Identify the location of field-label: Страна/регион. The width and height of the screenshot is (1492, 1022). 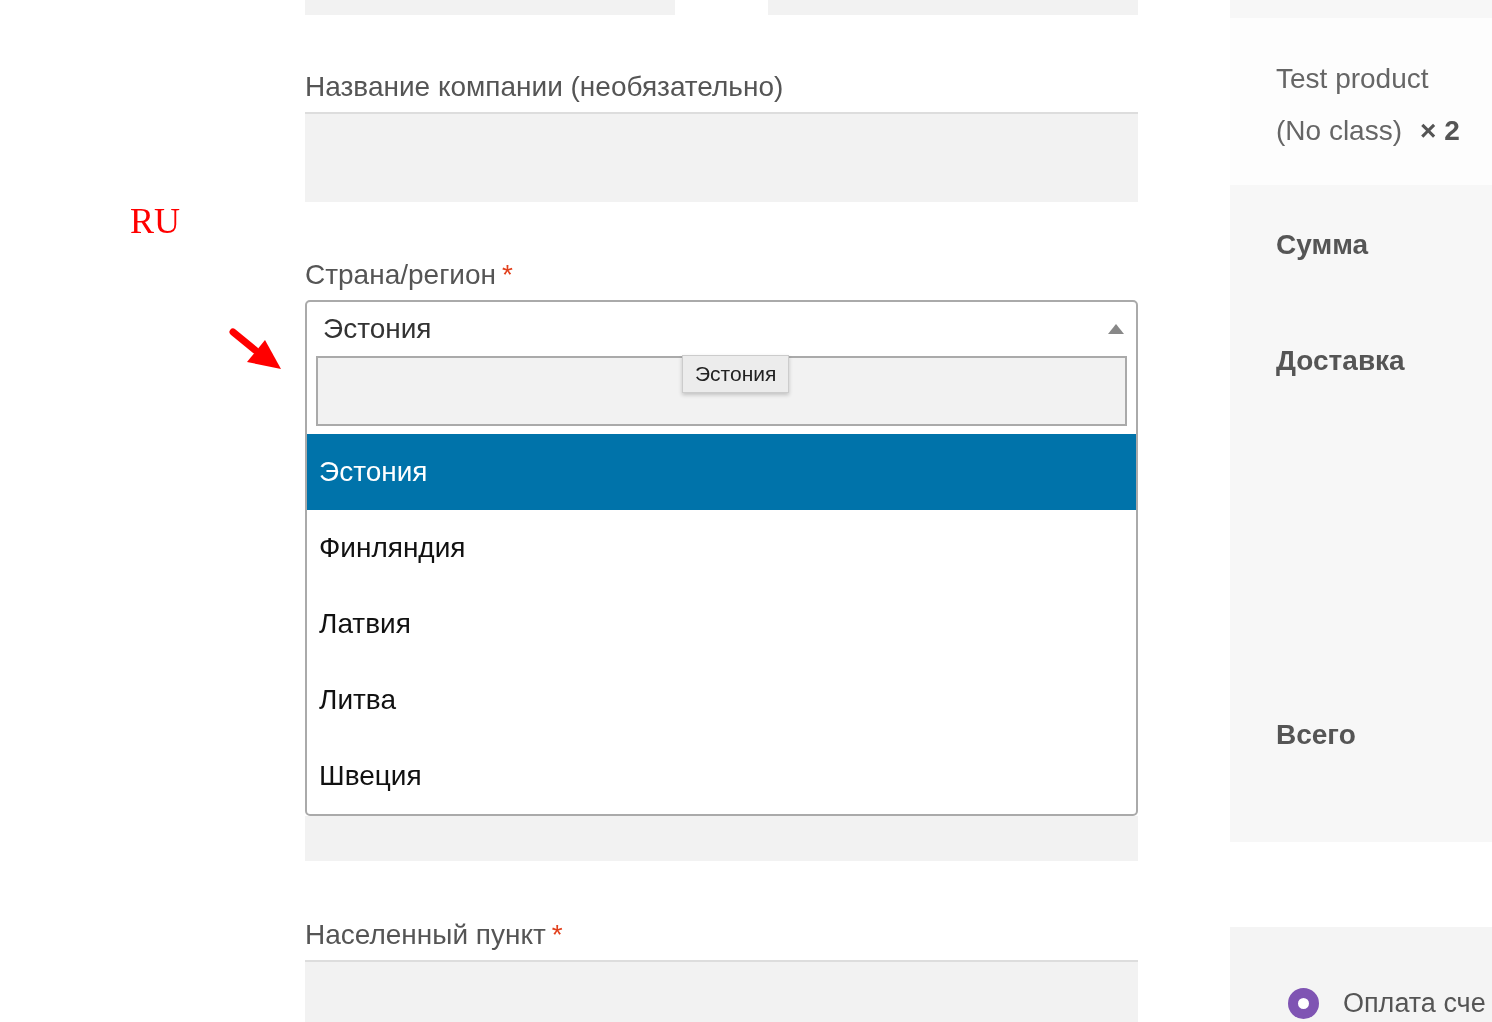
(401, 274).